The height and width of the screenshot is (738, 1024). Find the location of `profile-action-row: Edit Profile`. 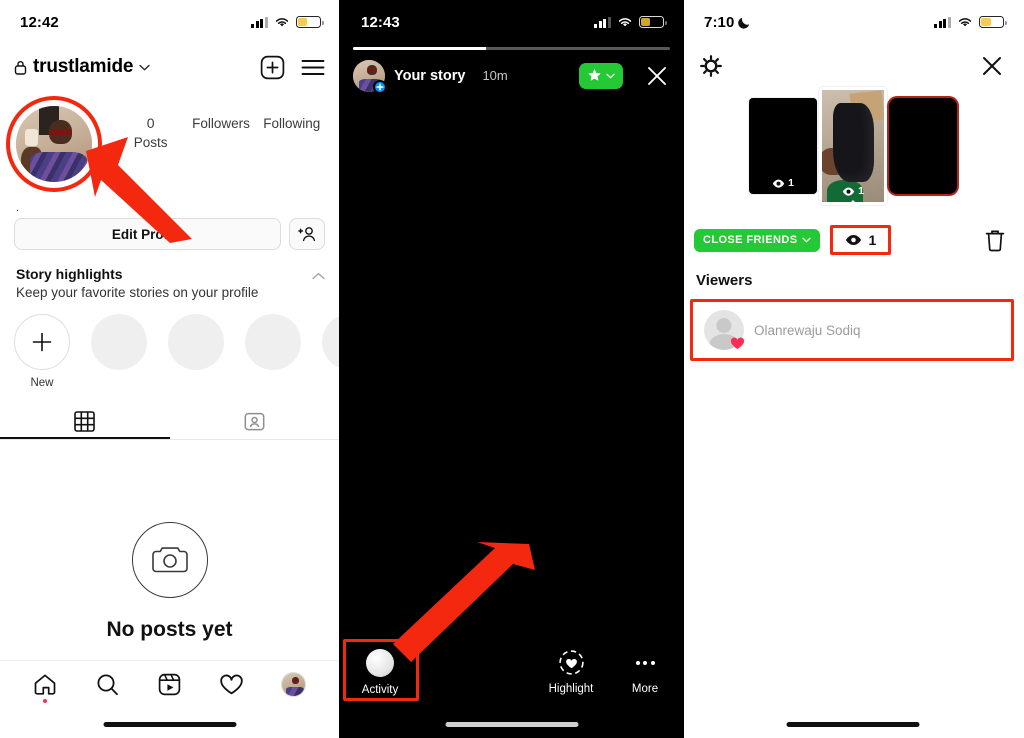

profile-action-row: Edit Profile is located at coordinates (169, 231).